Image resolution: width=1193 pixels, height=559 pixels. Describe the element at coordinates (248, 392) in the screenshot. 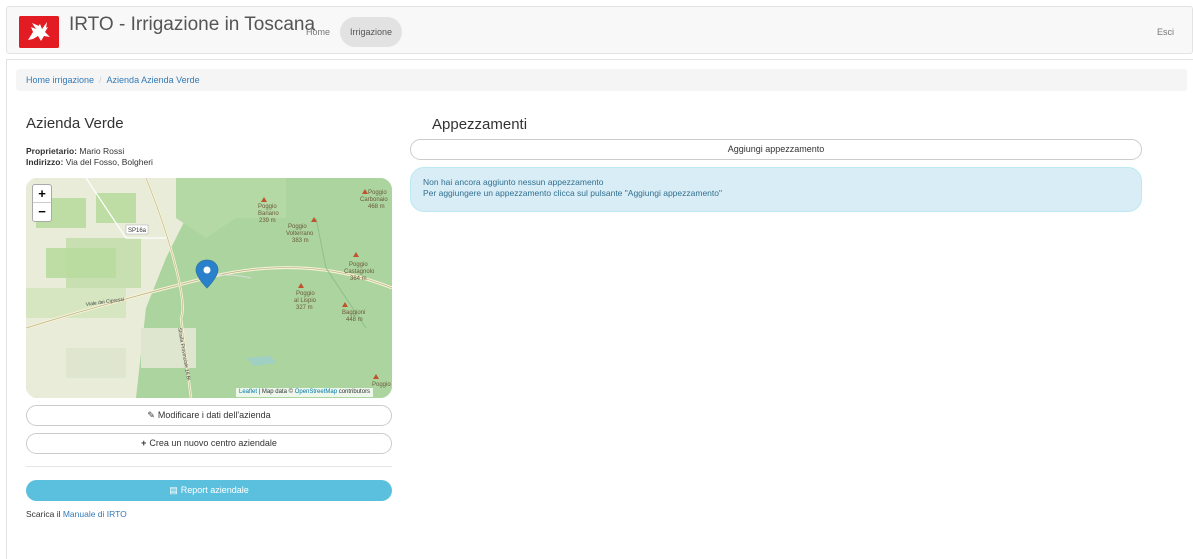

I see `leaflet-link: Leaflet` at that location.